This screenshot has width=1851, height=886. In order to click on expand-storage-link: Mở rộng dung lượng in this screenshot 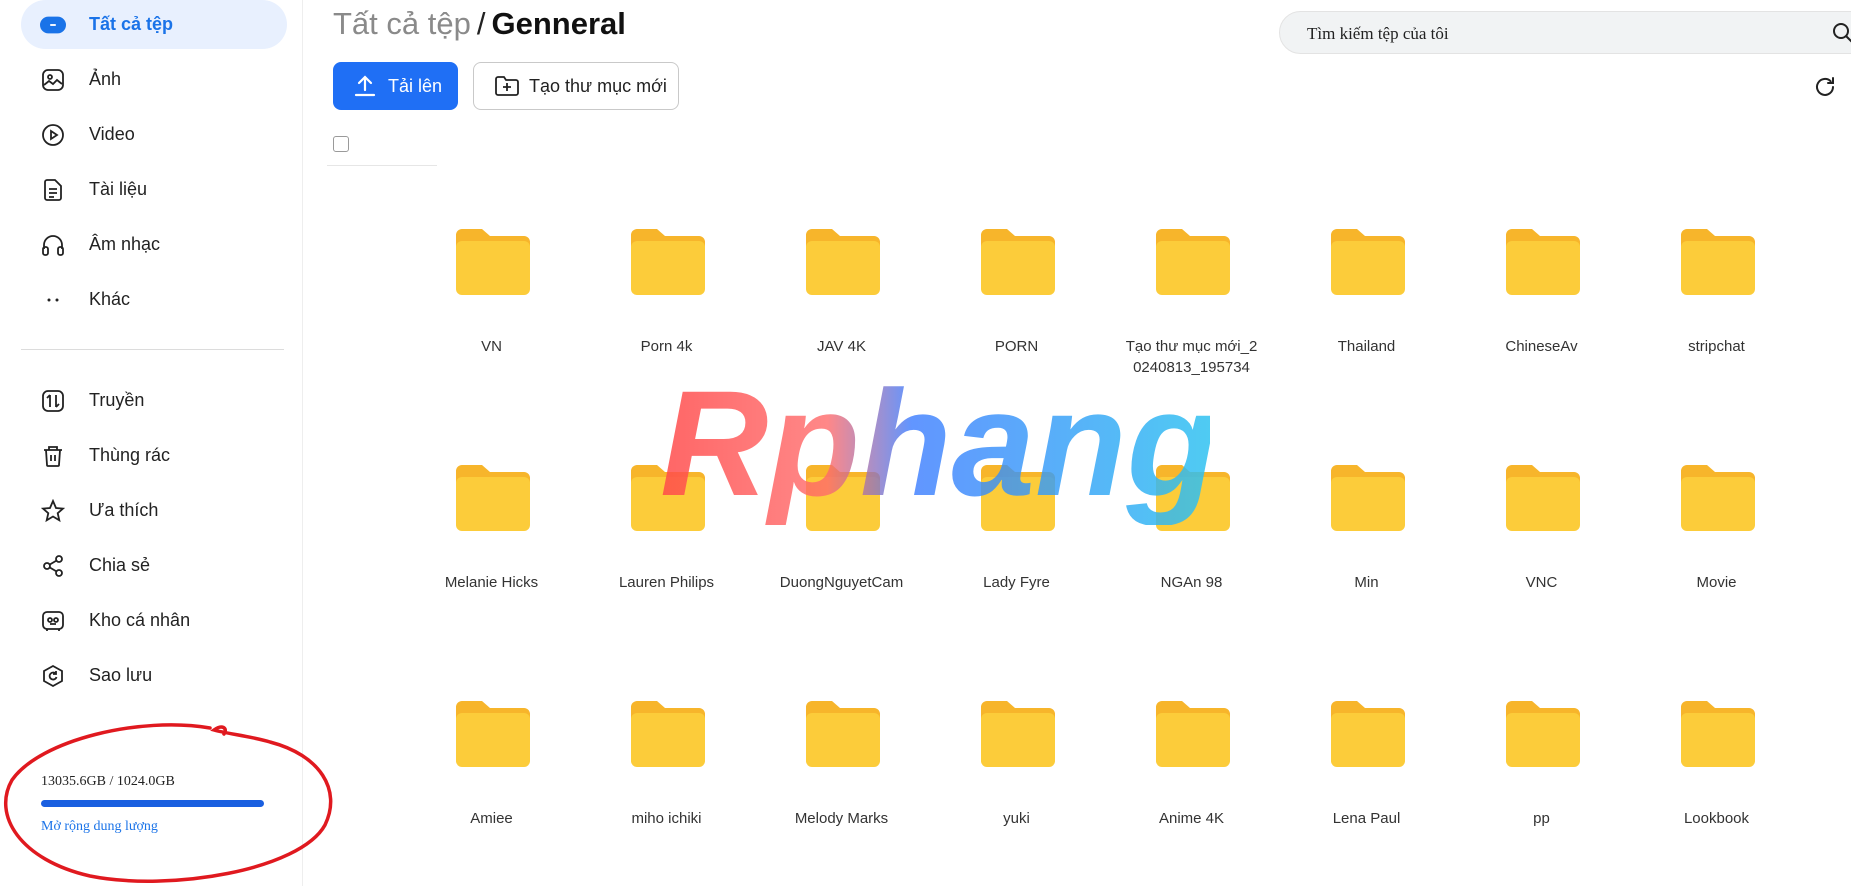, I will do `click(161, 827)`.